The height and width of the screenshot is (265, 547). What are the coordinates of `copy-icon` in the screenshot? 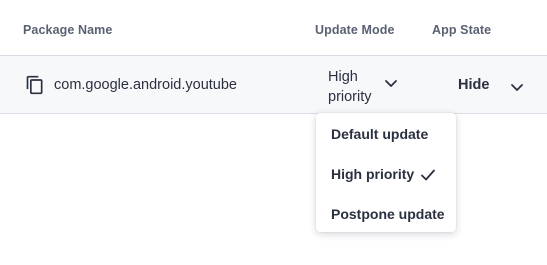 It's located at (35, 85).